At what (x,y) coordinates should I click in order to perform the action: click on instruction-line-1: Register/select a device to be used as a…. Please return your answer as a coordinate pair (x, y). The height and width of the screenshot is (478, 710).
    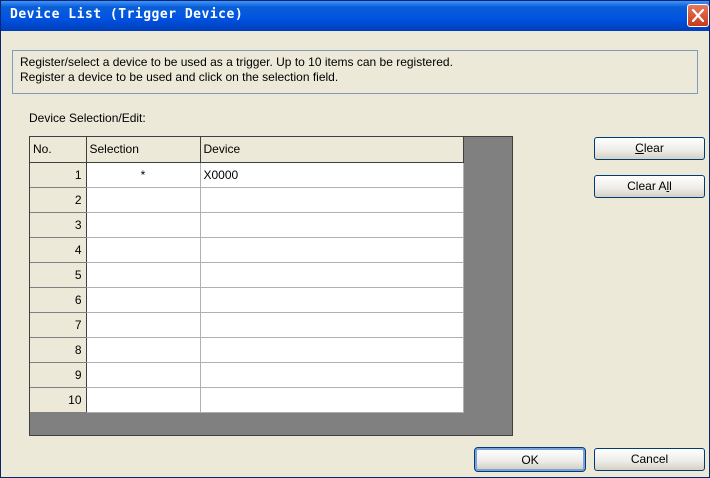
    Looking at the image, I should click on (236, 62).